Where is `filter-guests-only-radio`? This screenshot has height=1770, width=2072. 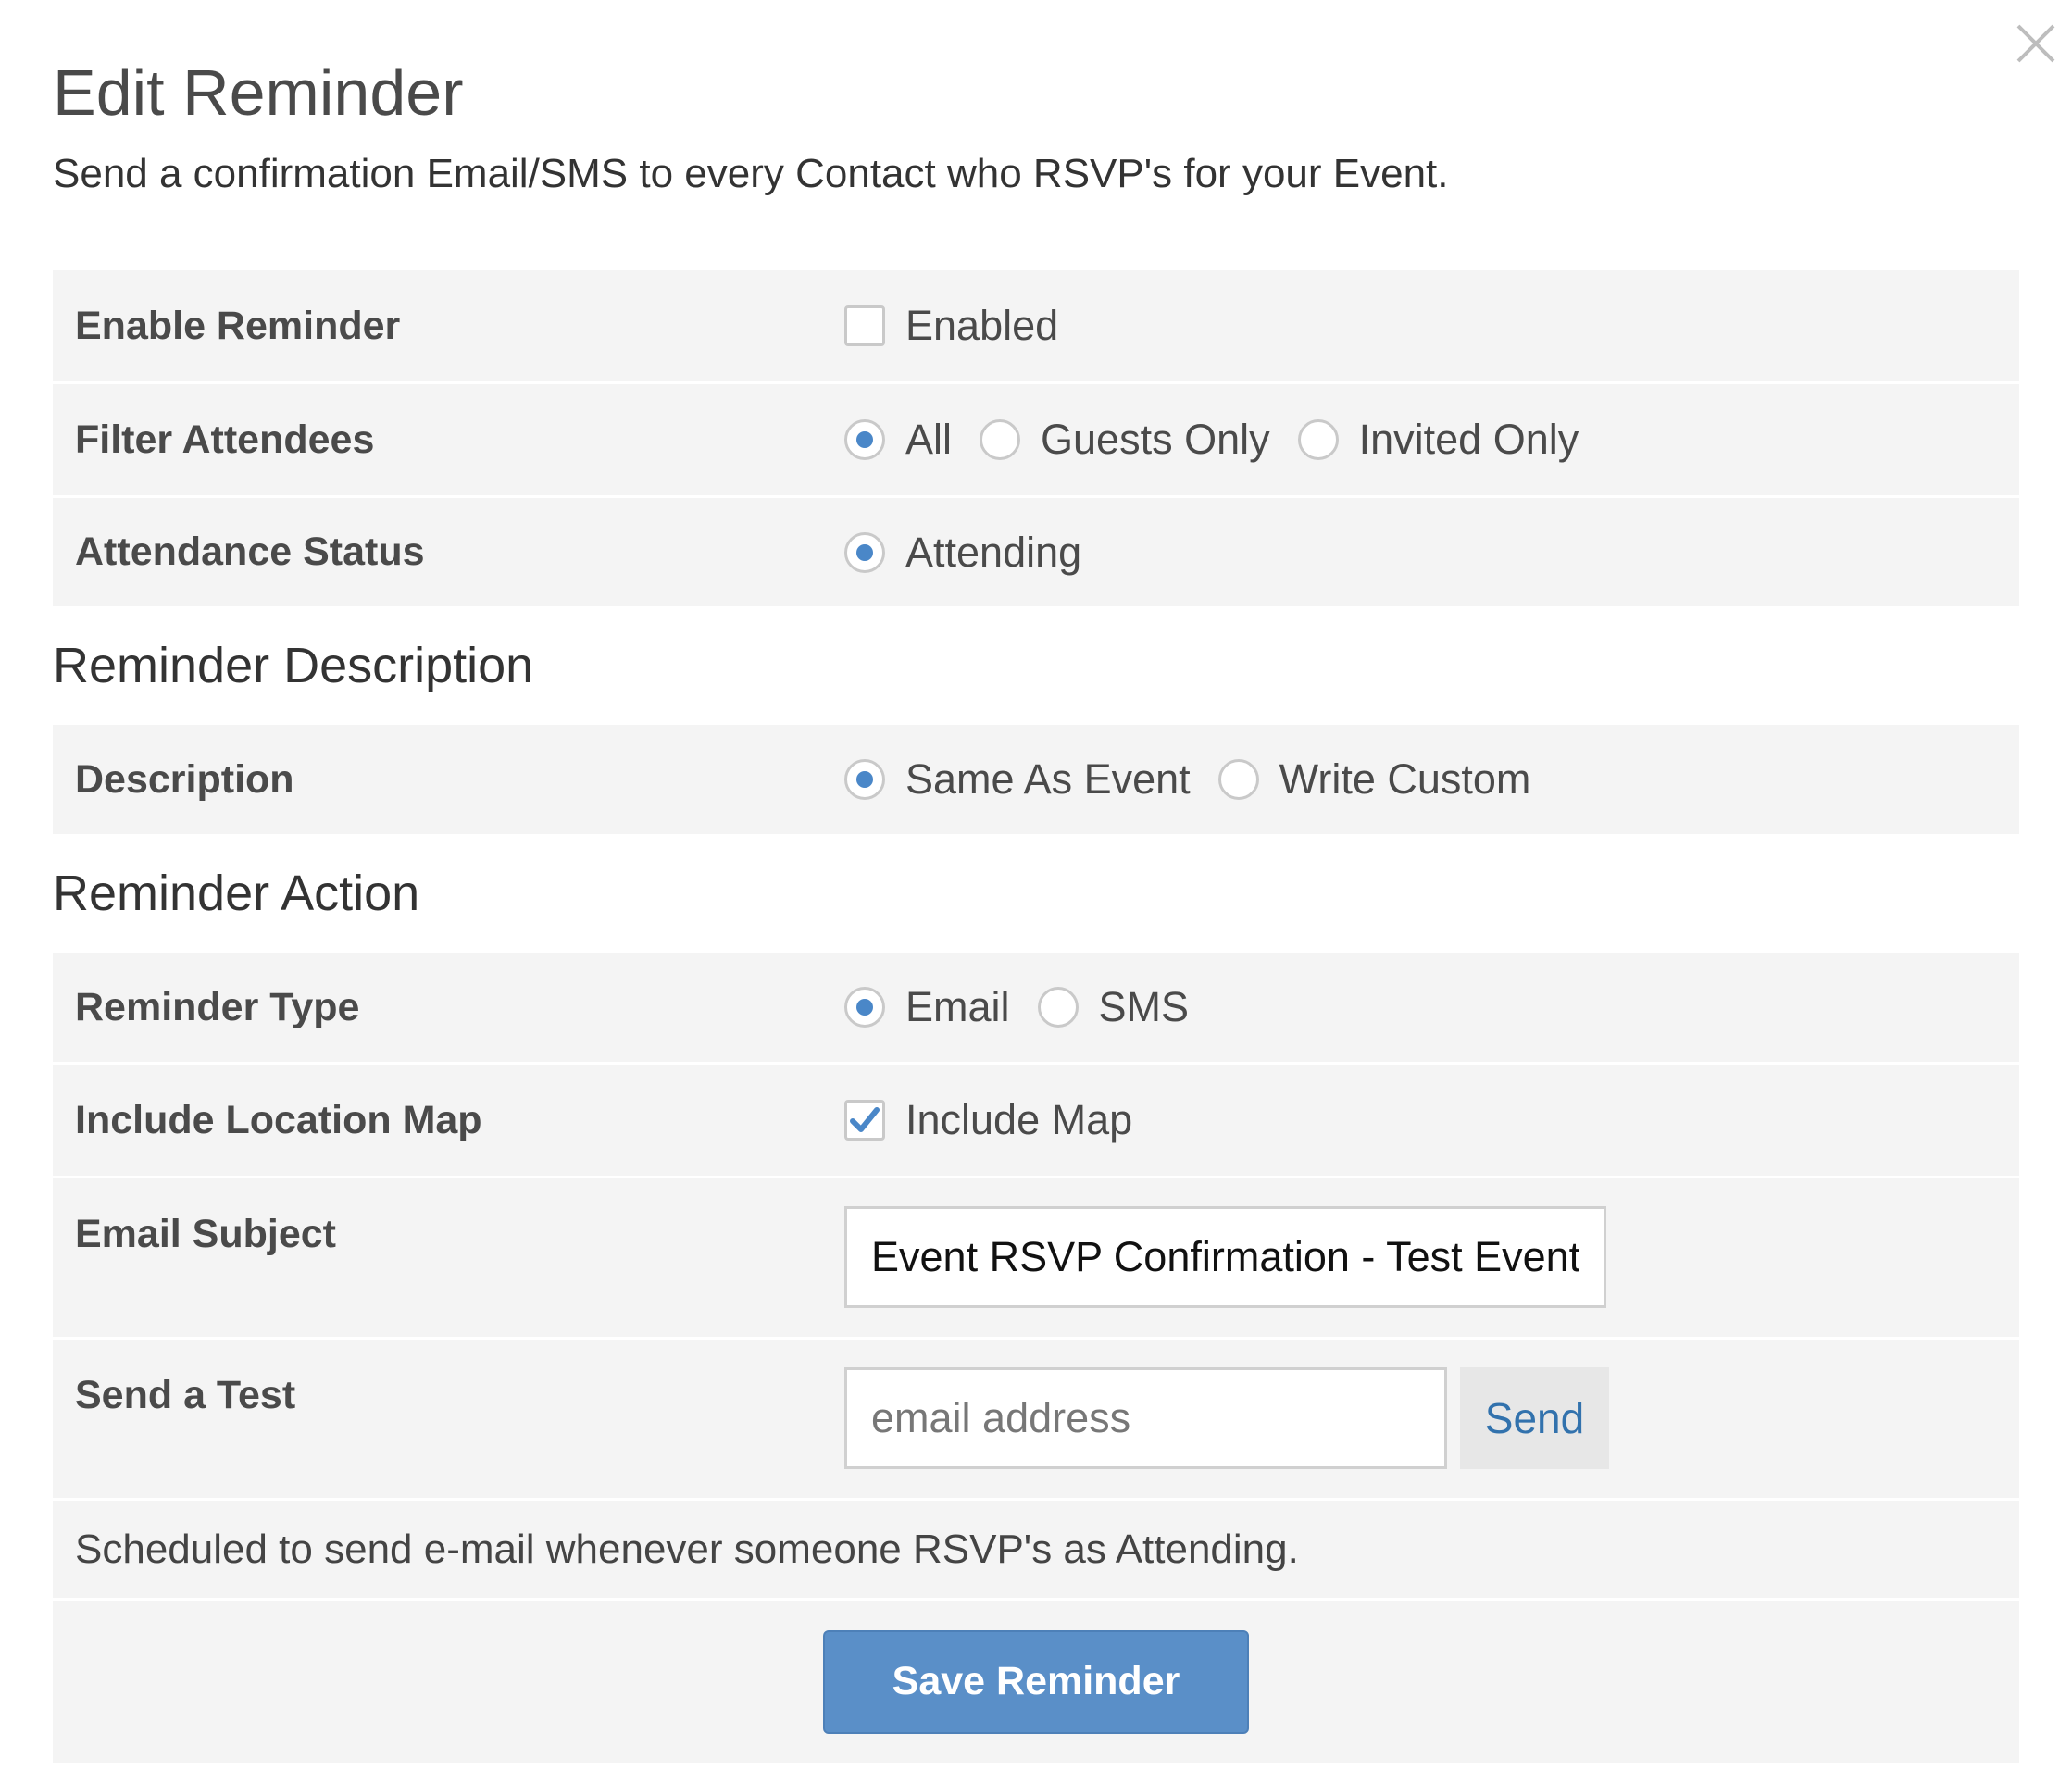 filter-guests-only-radio is located at coordinates (1000, 439).